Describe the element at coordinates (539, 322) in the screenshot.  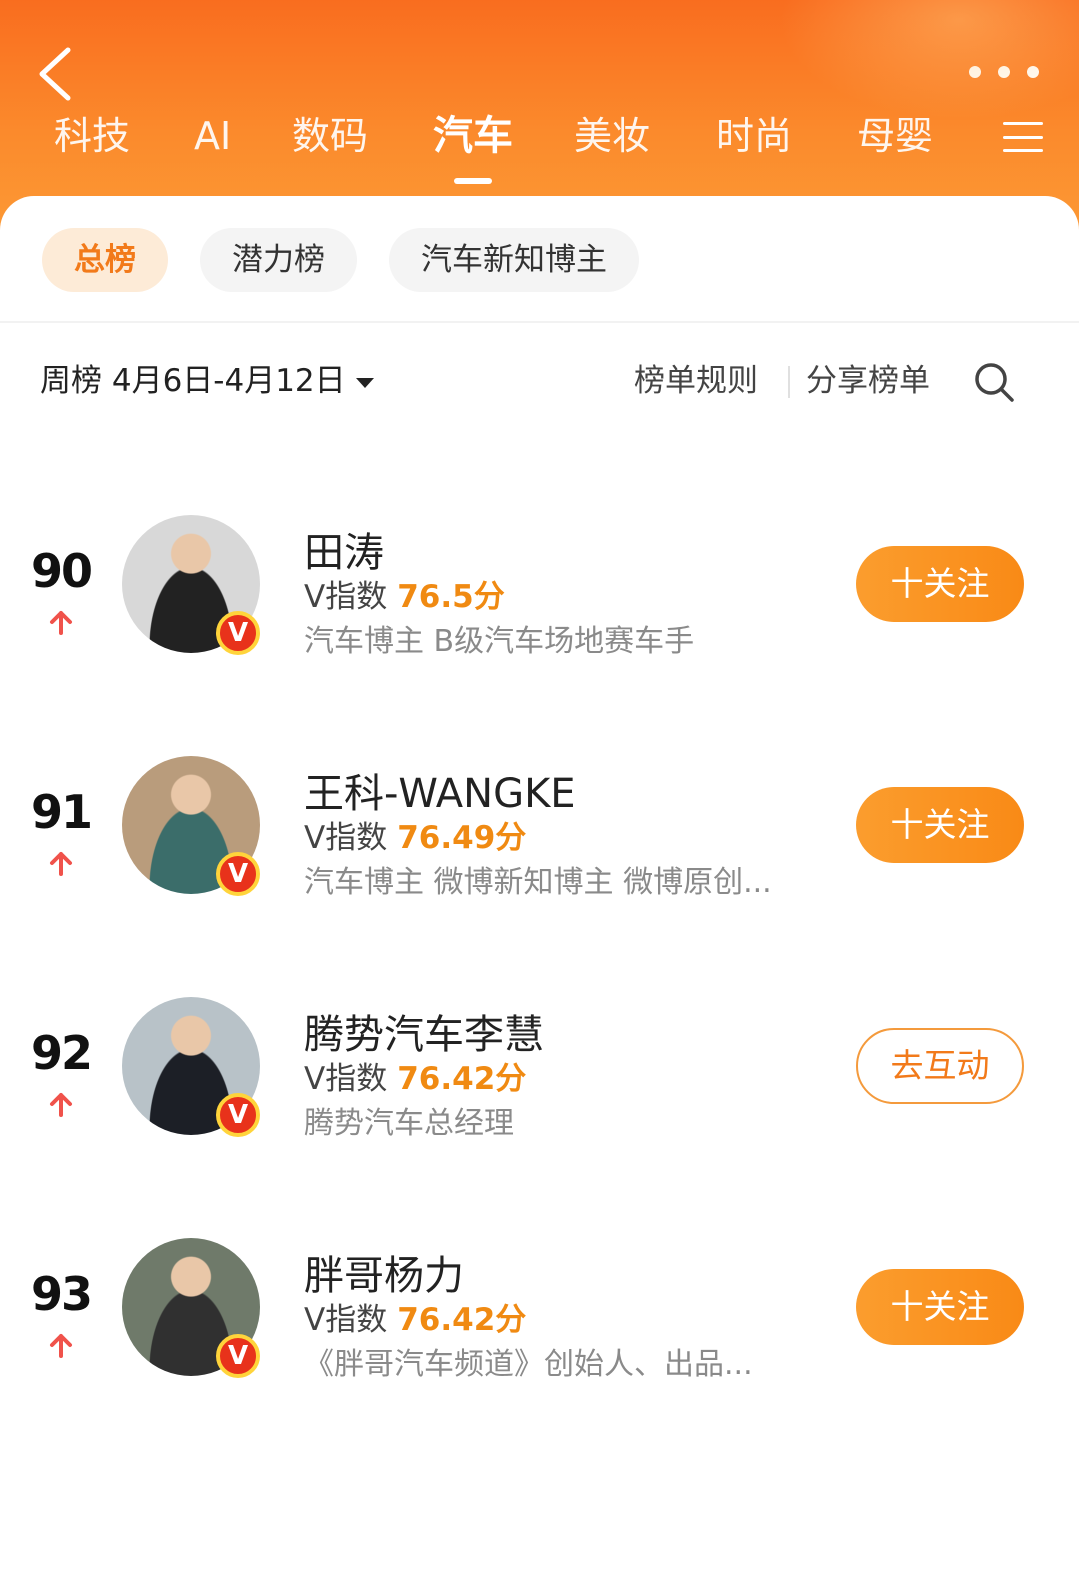
I see `divider` at that location.